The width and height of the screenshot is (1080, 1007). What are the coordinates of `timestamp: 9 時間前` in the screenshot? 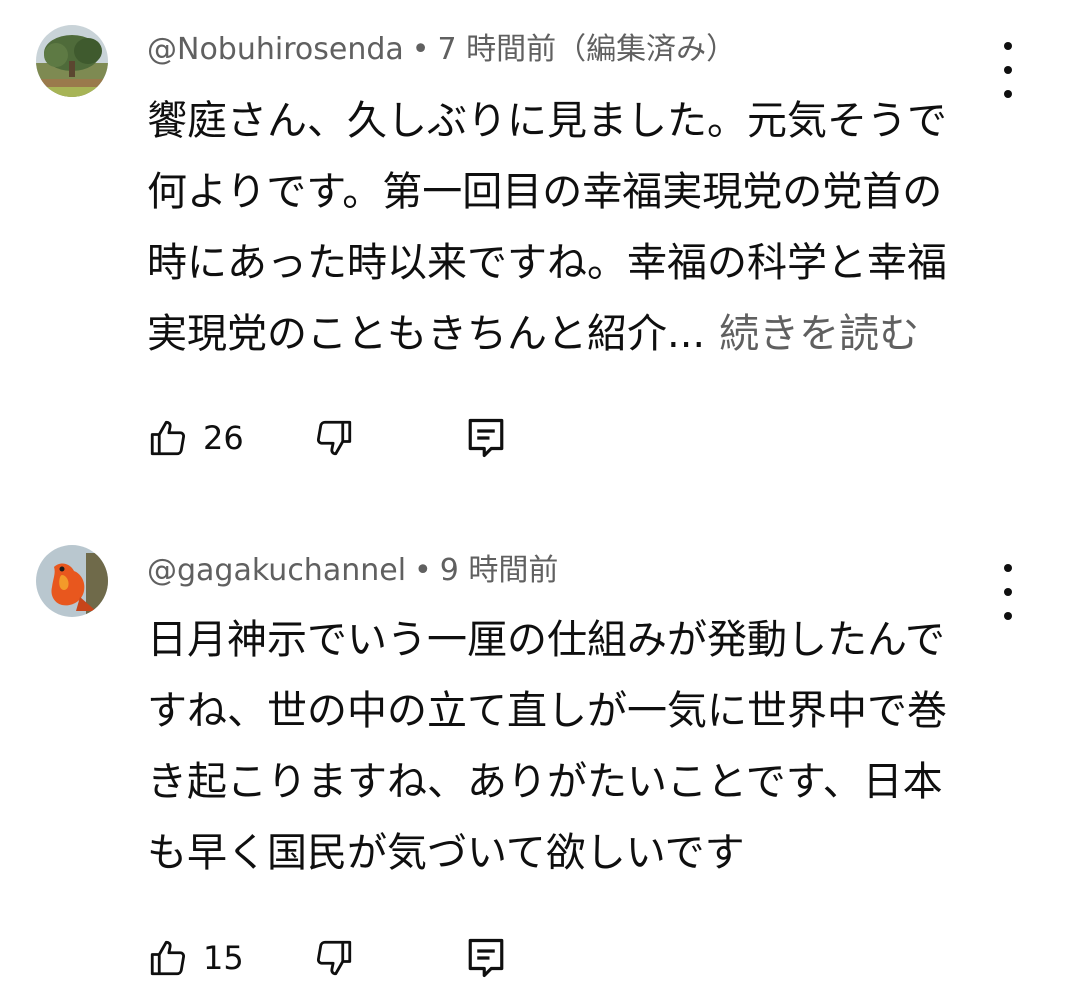 It's located at (499, 570).